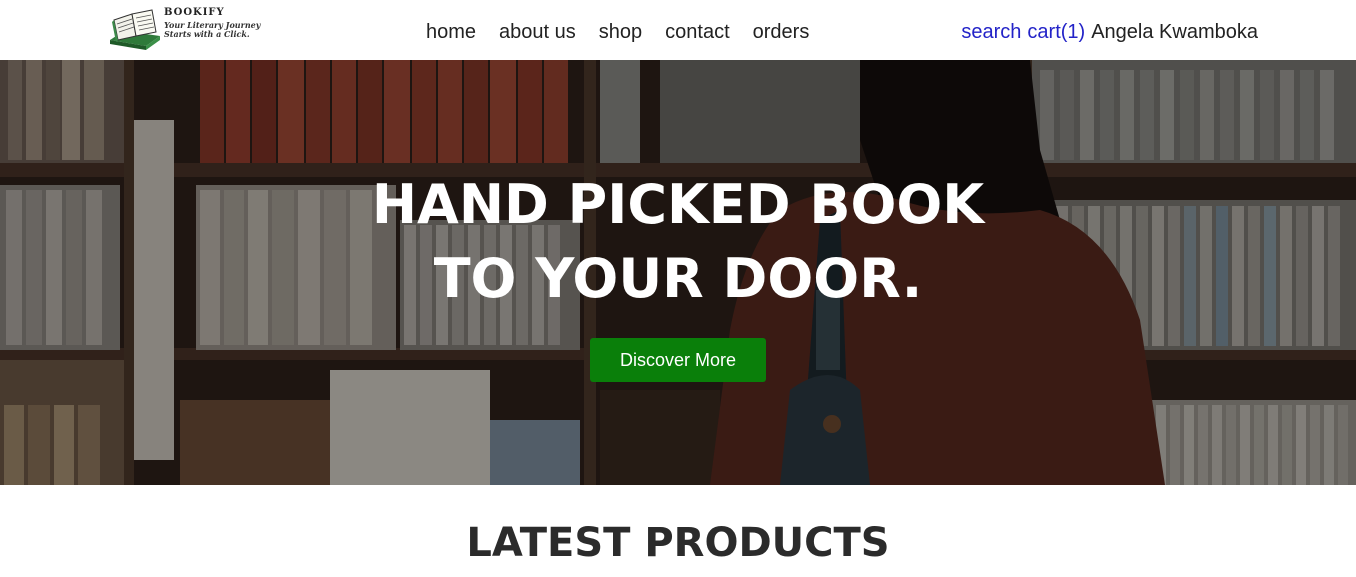 This screenshot has height=577, width=1356. Describe the element at coordinates (991, 32) in the screenshot. I see `search-link: search` at that location.